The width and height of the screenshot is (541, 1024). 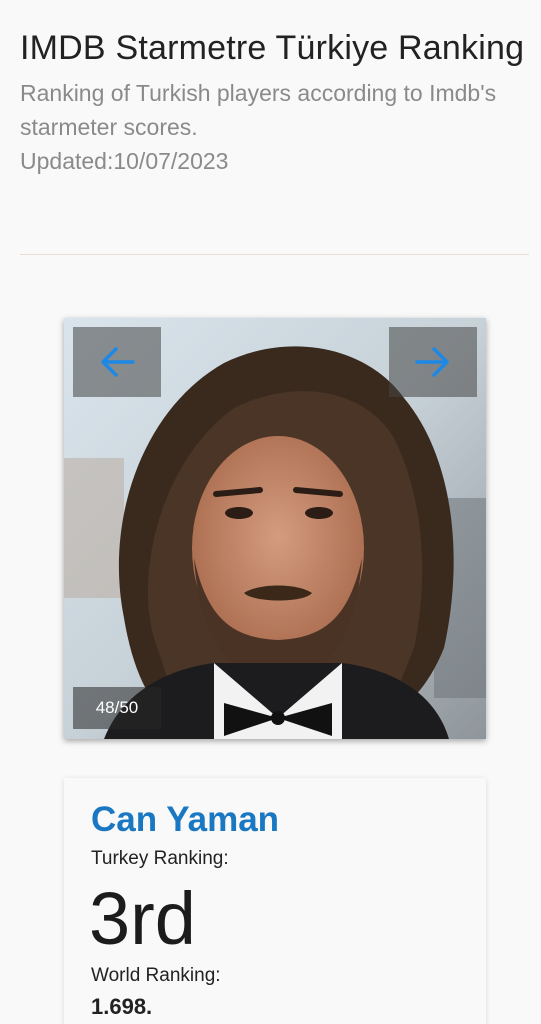 I want to click on arrow-right-icon, so click(x=432, y=362).